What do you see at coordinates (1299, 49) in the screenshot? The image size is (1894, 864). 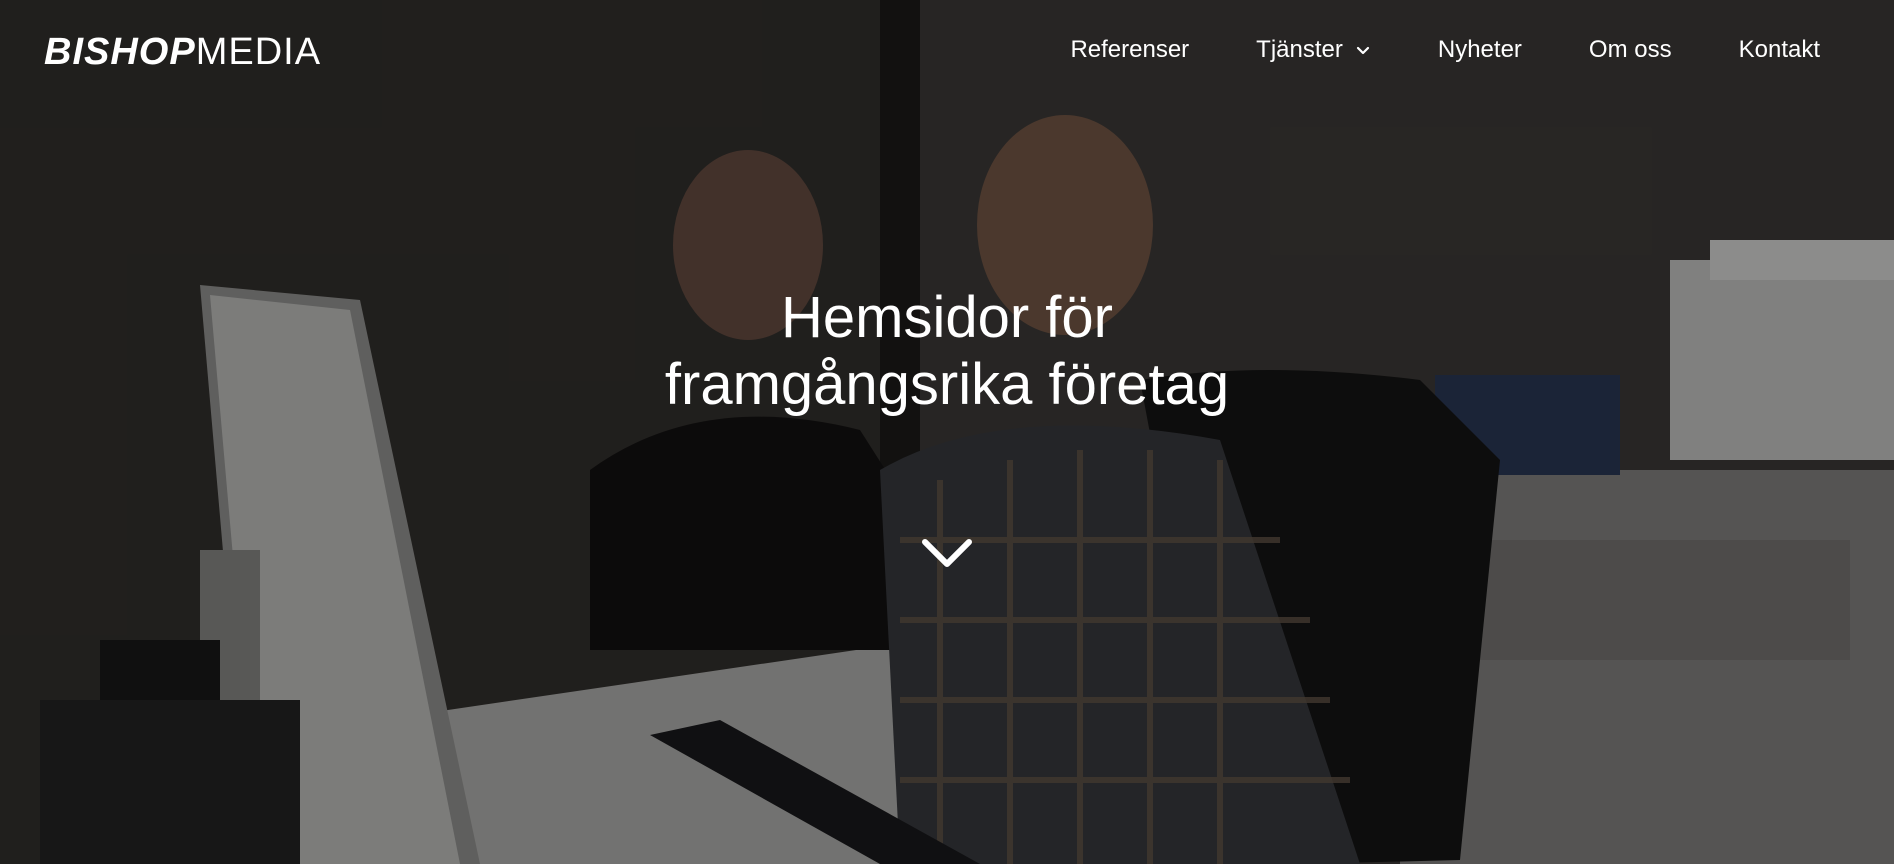 I see `nav-item-label: Tjänster` at bounding box center [1299, 49].